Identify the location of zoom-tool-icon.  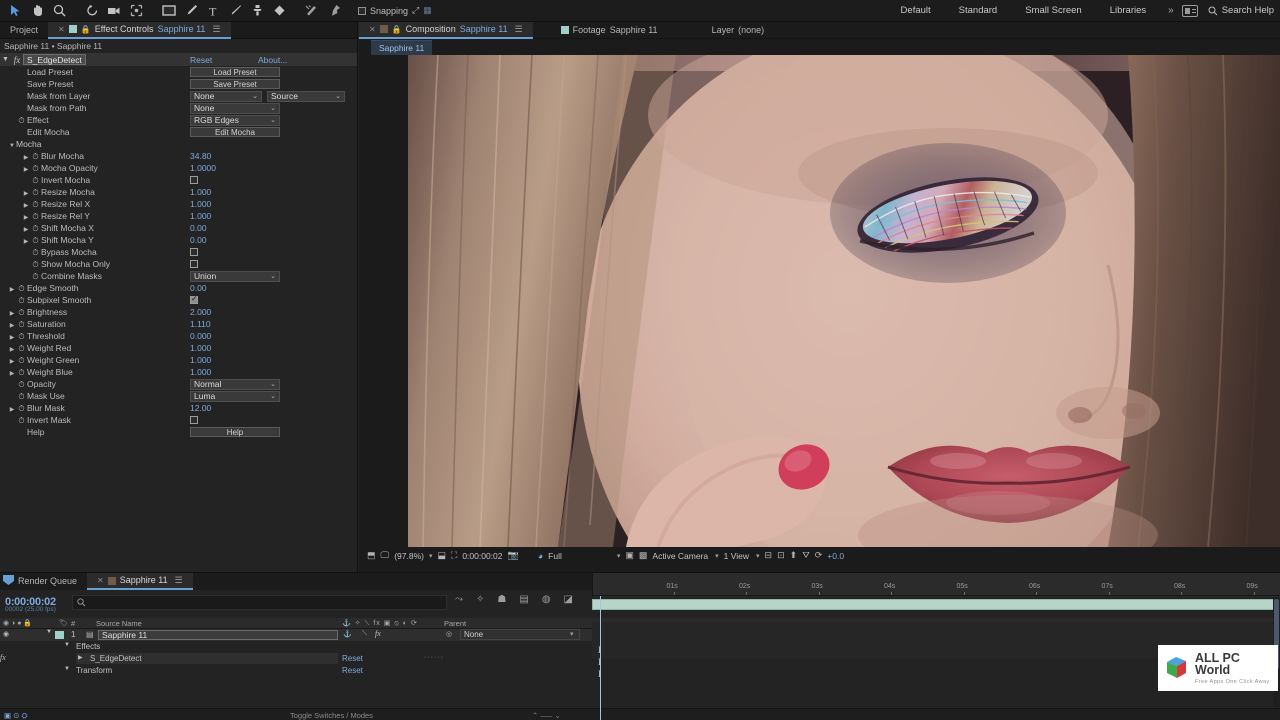
(59, 11).